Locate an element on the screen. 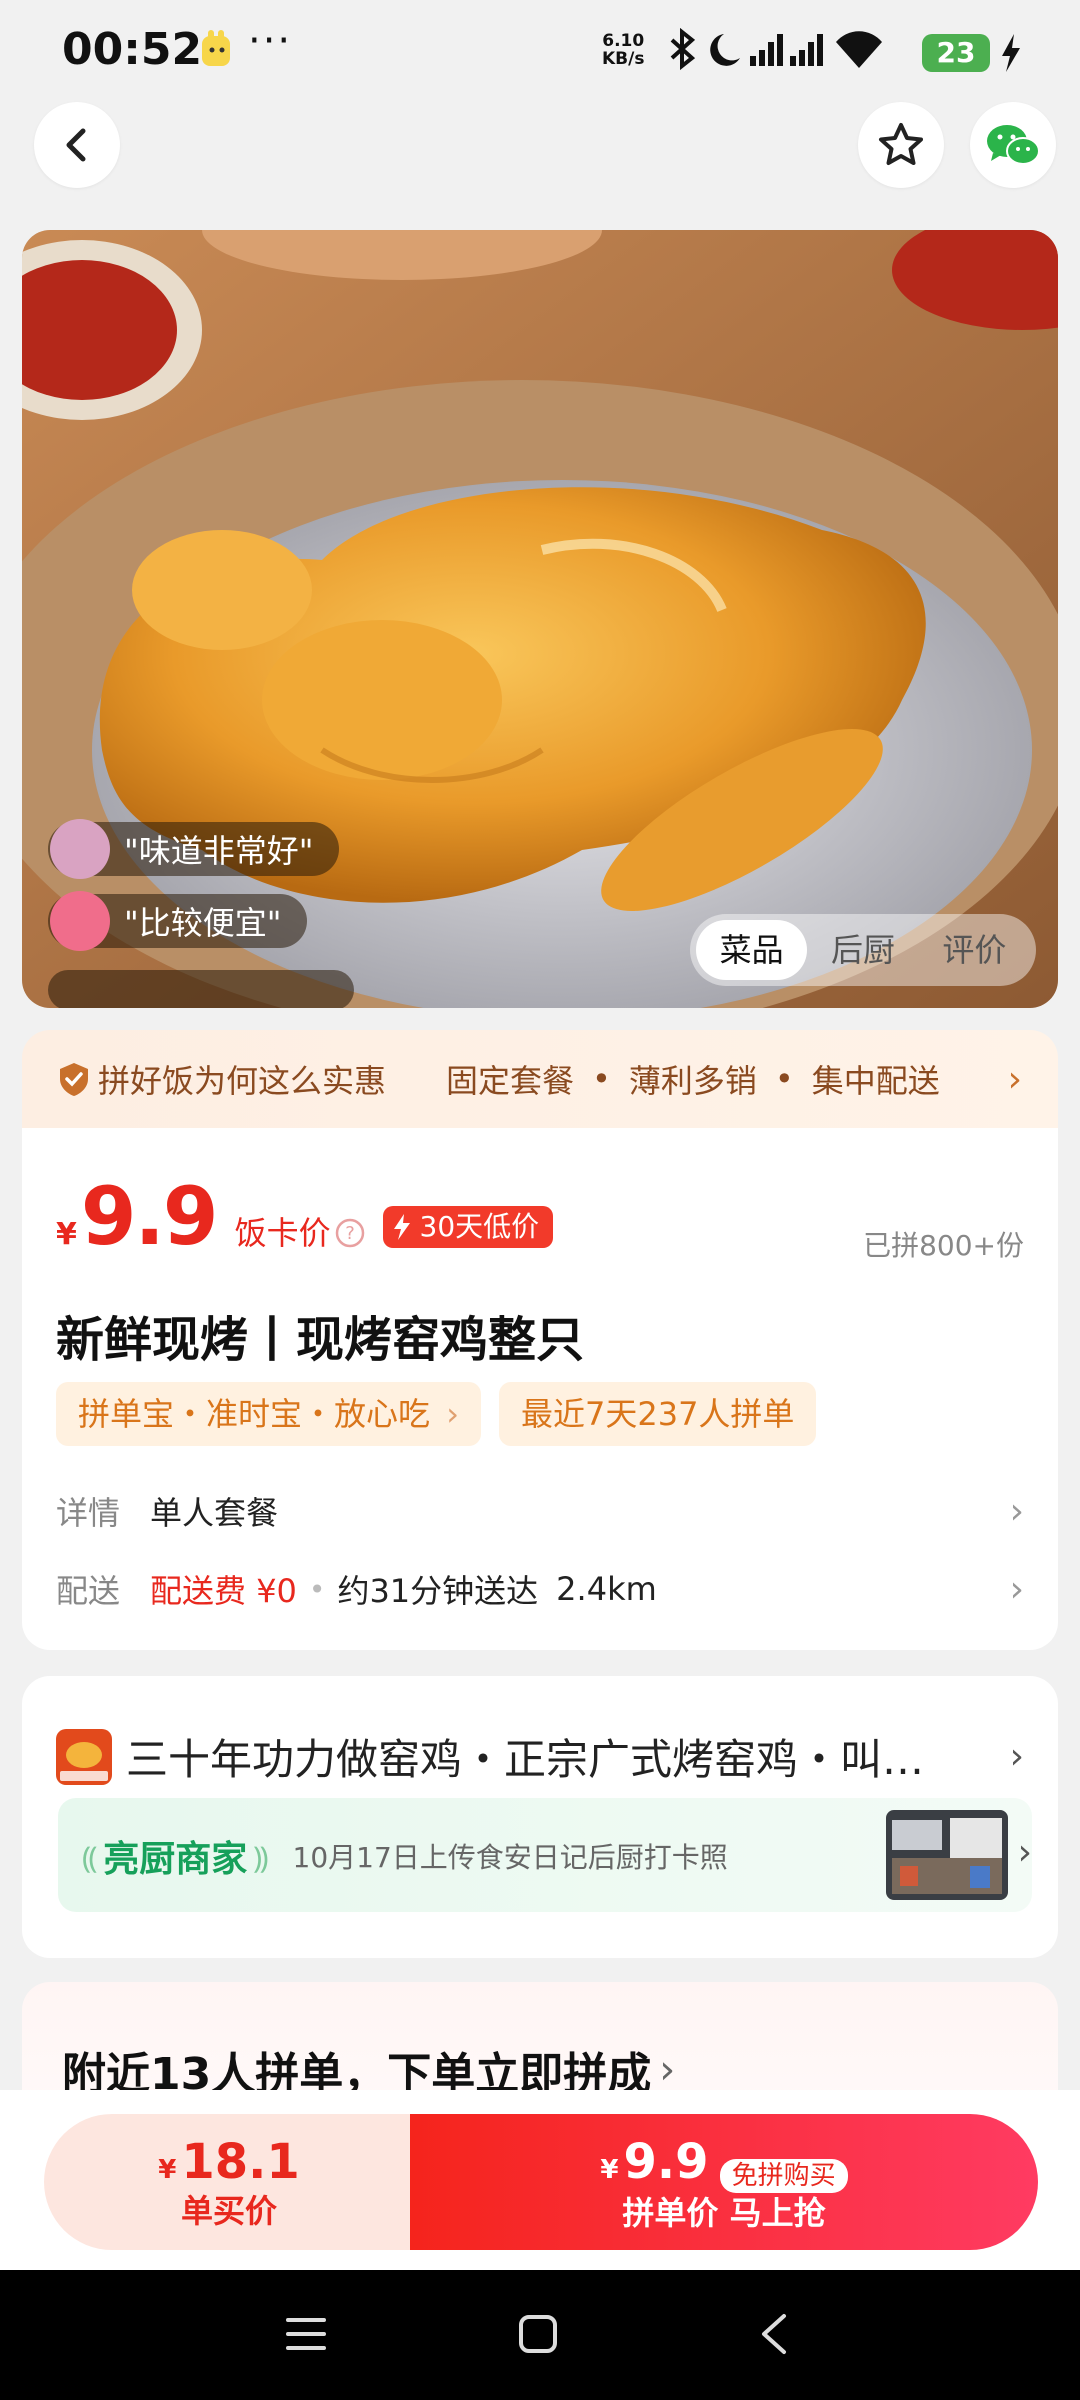 This screenshot has width=1080, height=2400. recent-orders-chip: 最近7天237人拼单 is located at coordinates (657, 1414).